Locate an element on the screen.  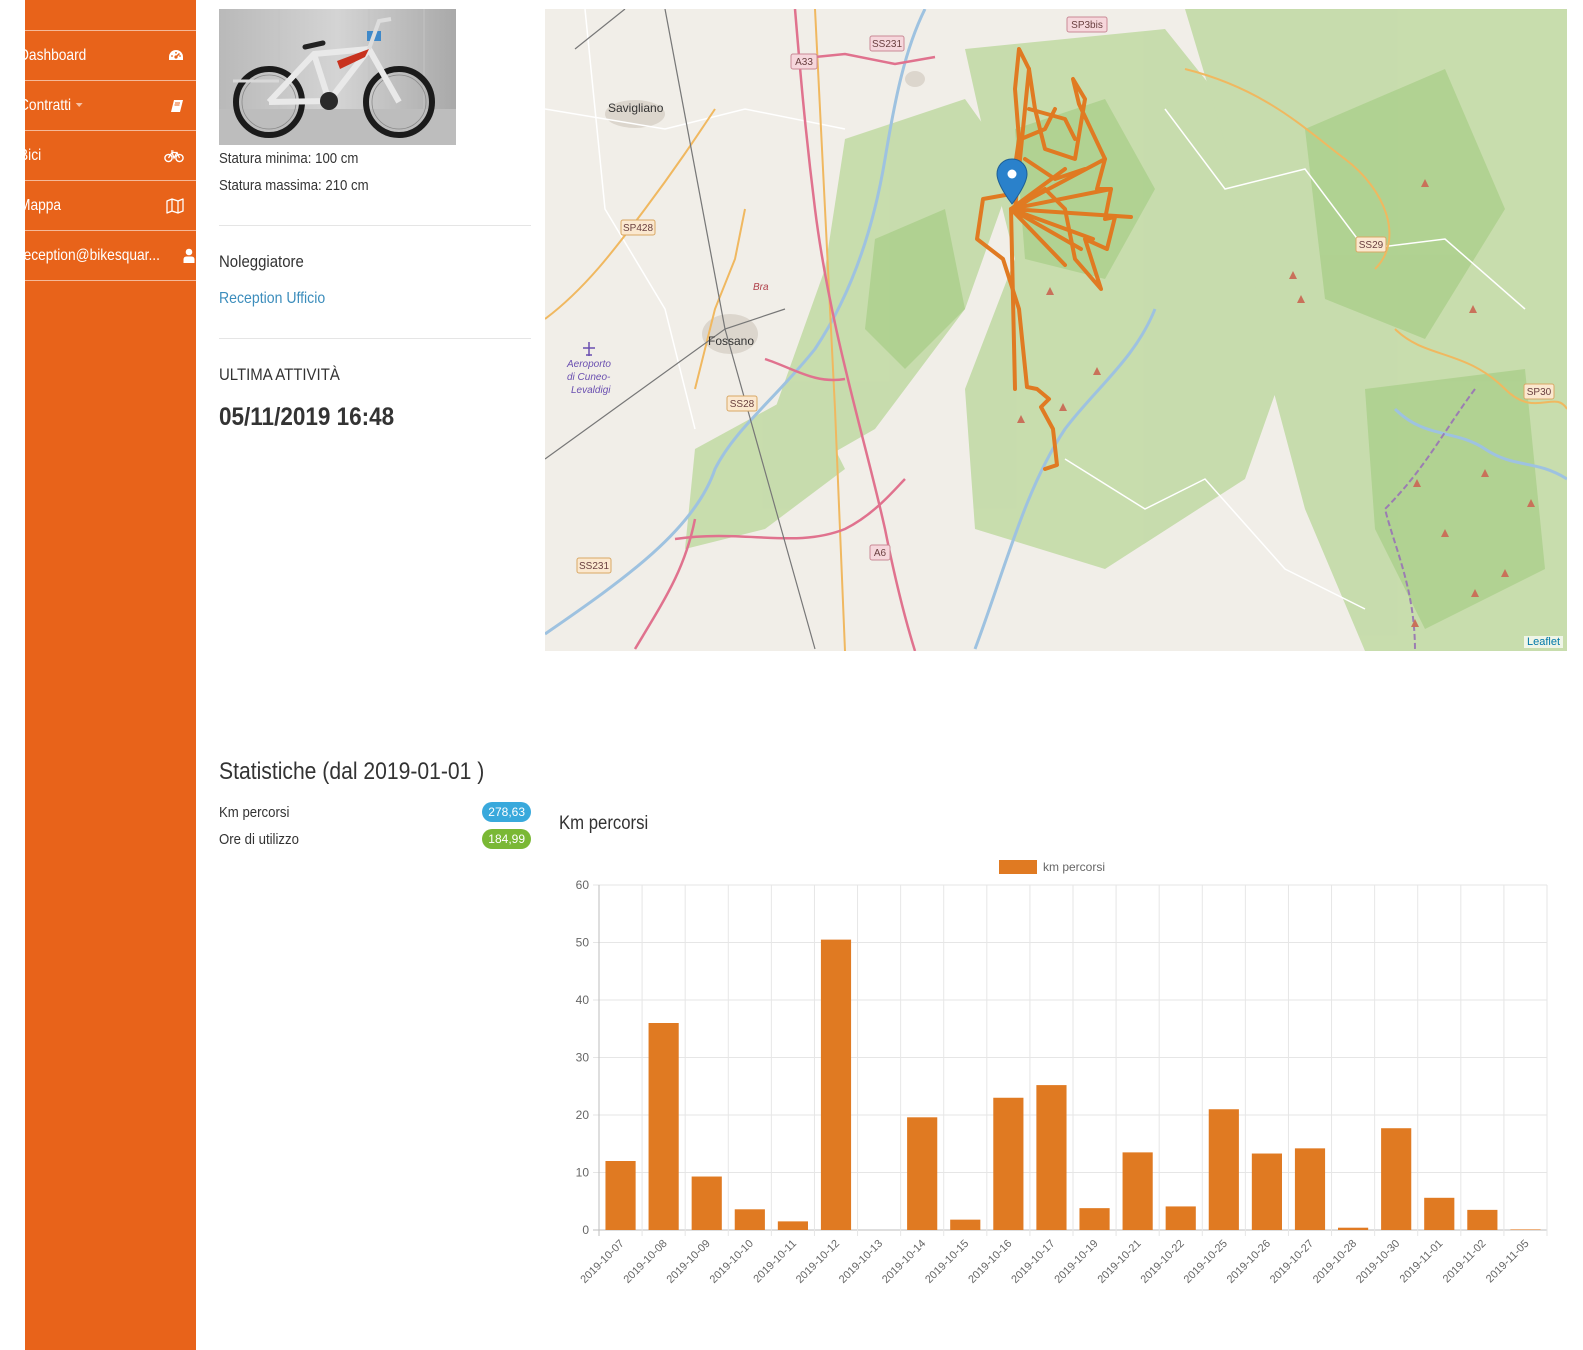
x-tick-label: 2019-11-02 is located at coordinates (1465, 1262).